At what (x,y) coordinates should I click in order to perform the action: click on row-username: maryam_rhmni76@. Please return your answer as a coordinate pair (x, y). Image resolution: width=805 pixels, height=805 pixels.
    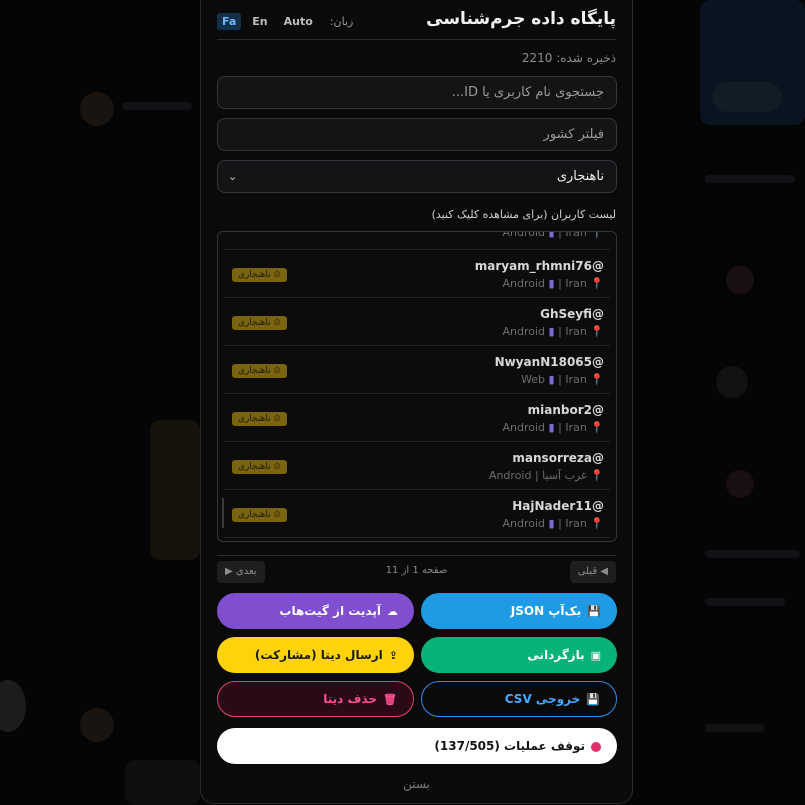
    Looking at the image, I should click on (539, 266).